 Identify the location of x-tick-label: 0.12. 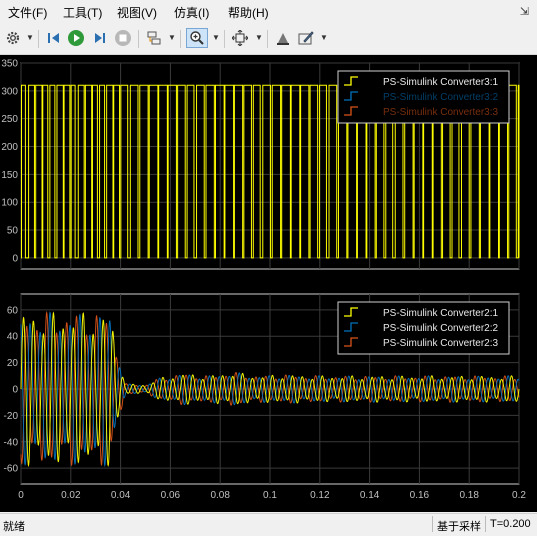
(320, 495).